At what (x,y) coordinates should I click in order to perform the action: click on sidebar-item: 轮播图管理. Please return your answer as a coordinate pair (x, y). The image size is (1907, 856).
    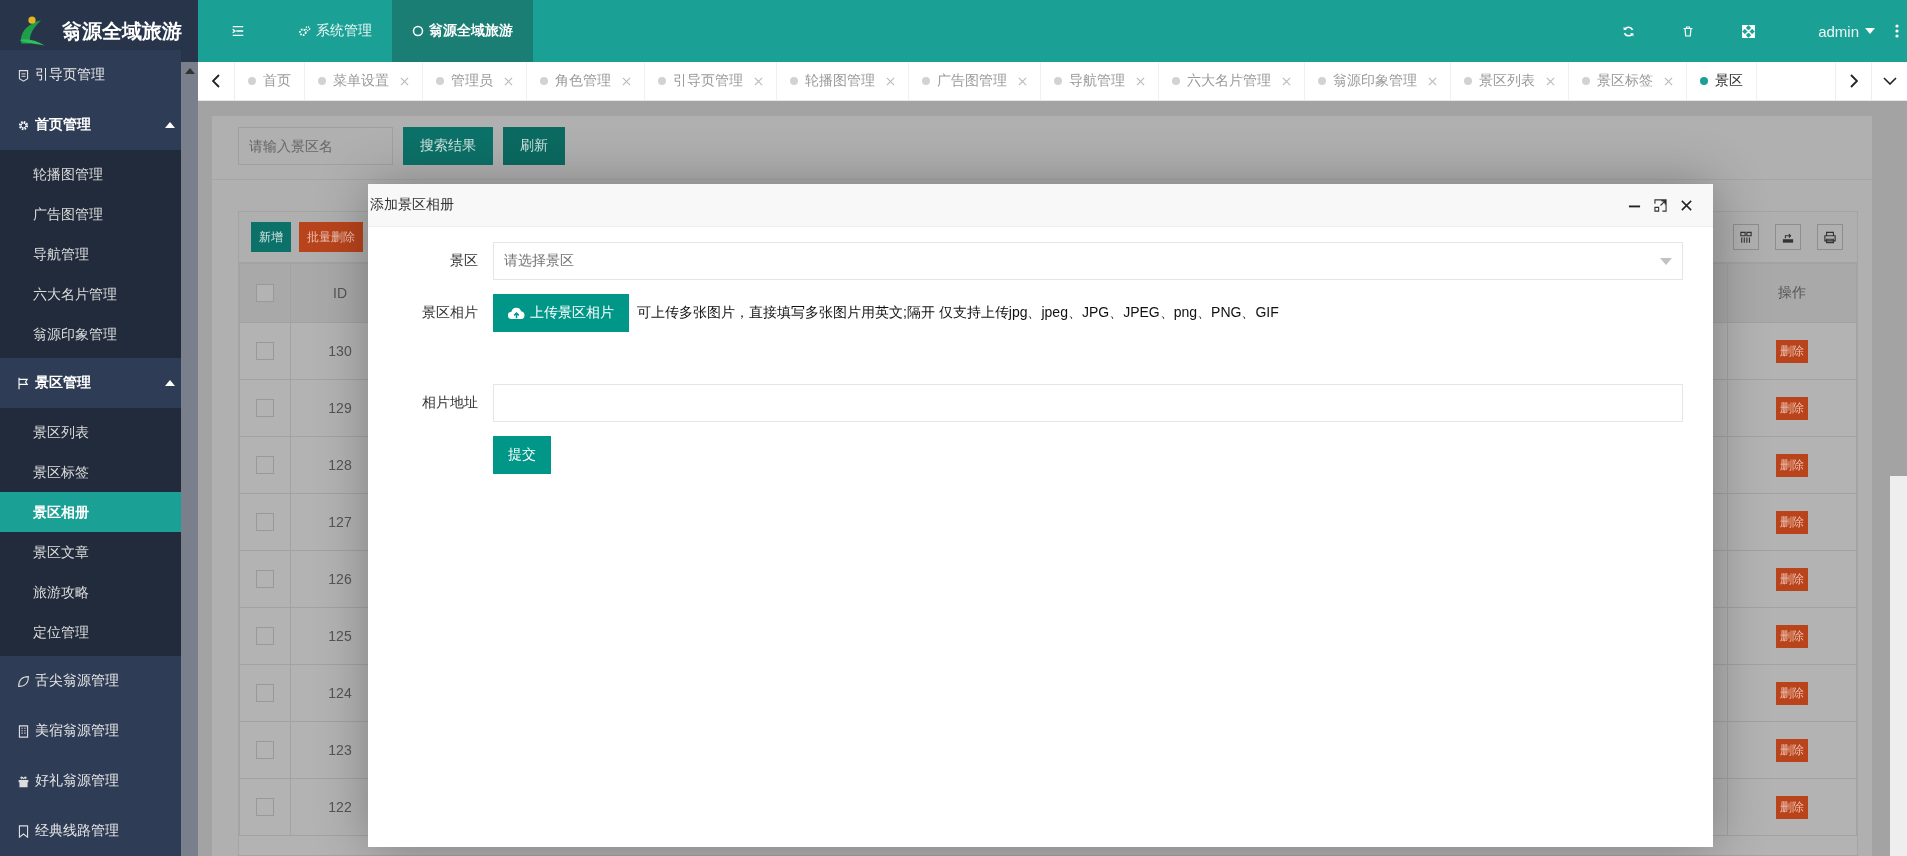
    Looking at the image, I should click on (90, 174).